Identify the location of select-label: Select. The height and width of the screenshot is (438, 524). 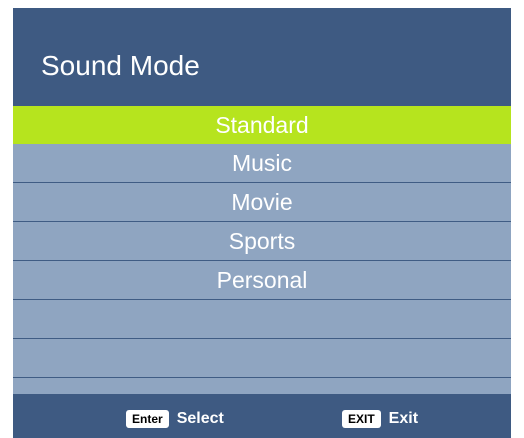
(200, 418).